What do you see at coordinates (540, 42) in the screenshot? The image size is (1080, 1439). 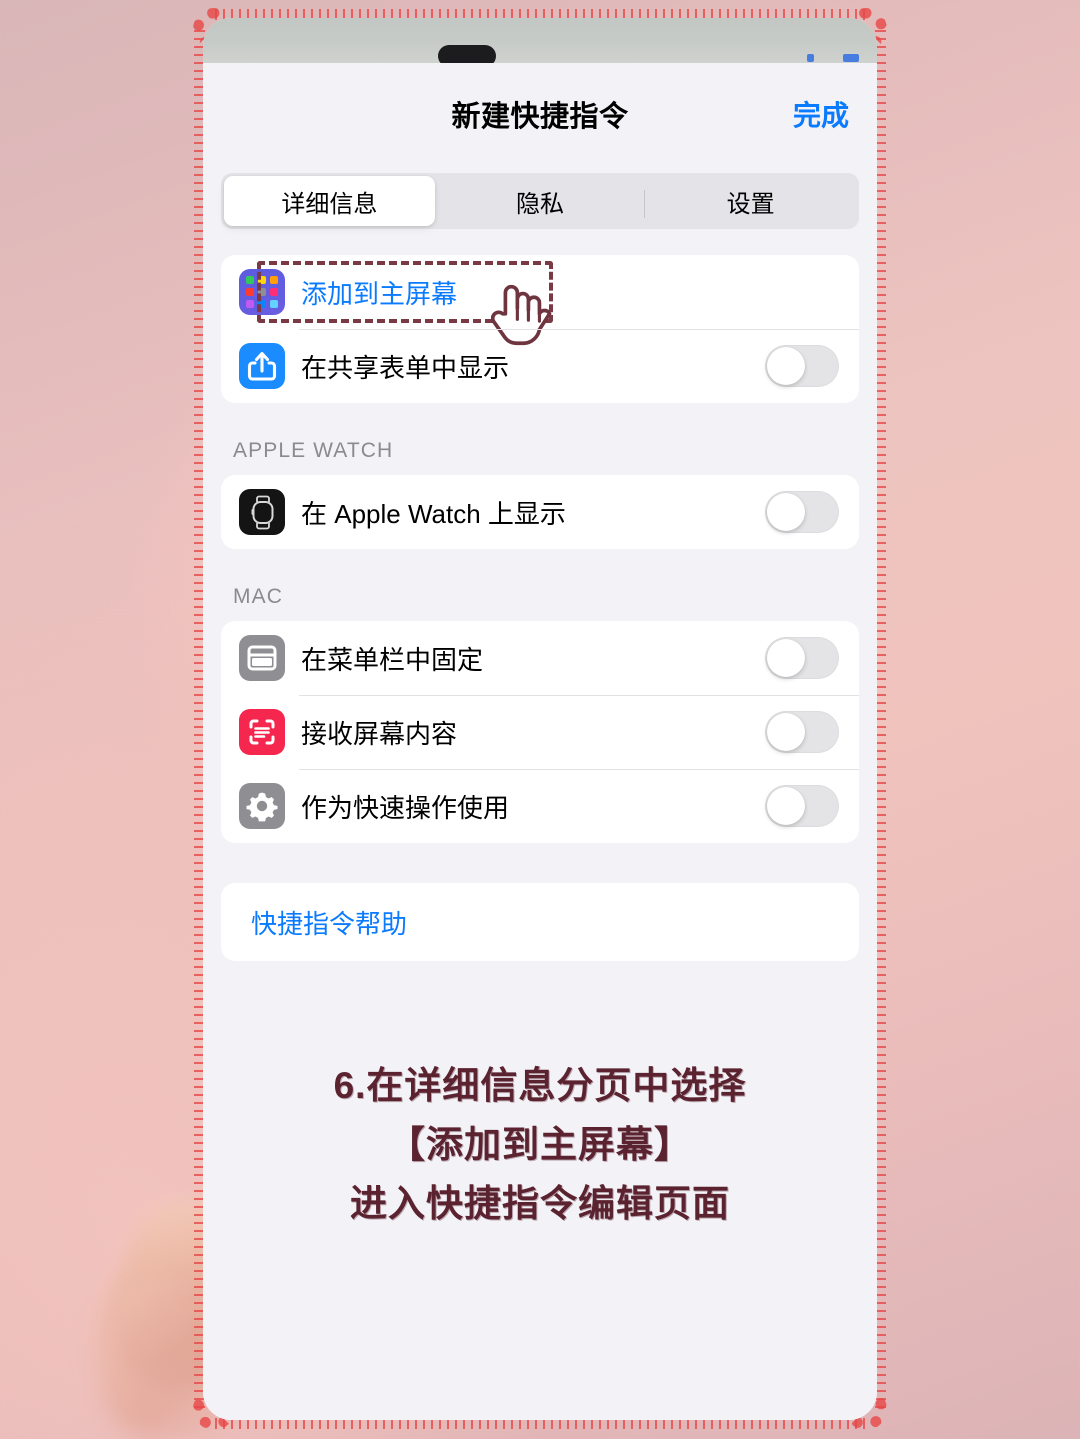 I see `background-app-strip` at bounding box center [540, 42].